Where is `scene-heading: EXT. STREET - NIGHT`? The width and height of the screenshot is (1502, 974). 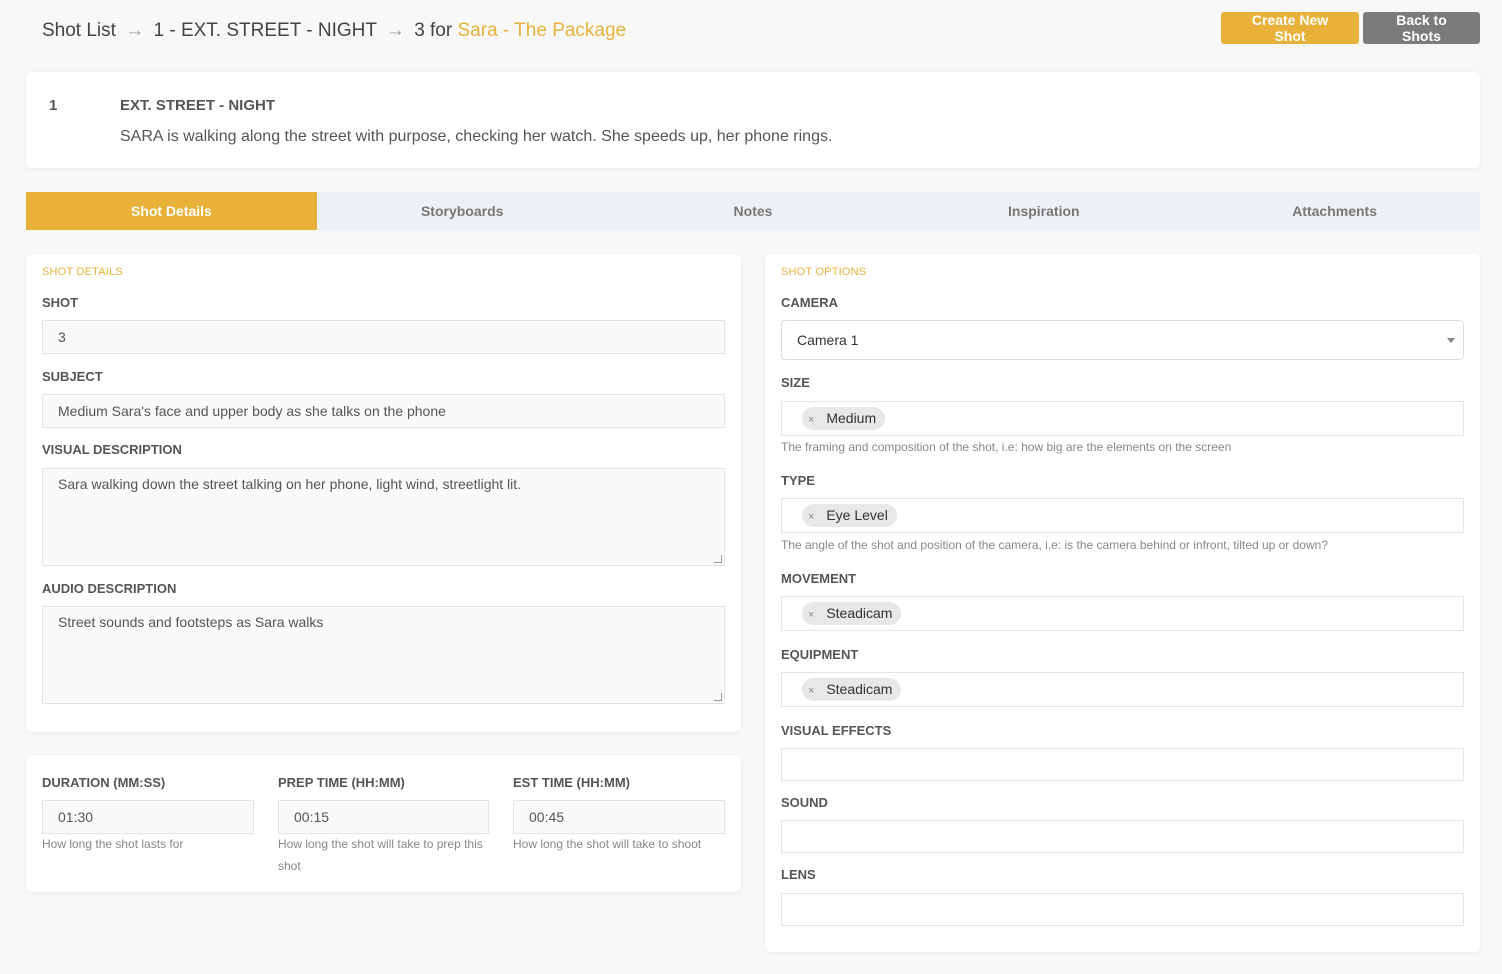
scene-heading: EXT. STREET - NIGHT is located at coordinates (198, 105).